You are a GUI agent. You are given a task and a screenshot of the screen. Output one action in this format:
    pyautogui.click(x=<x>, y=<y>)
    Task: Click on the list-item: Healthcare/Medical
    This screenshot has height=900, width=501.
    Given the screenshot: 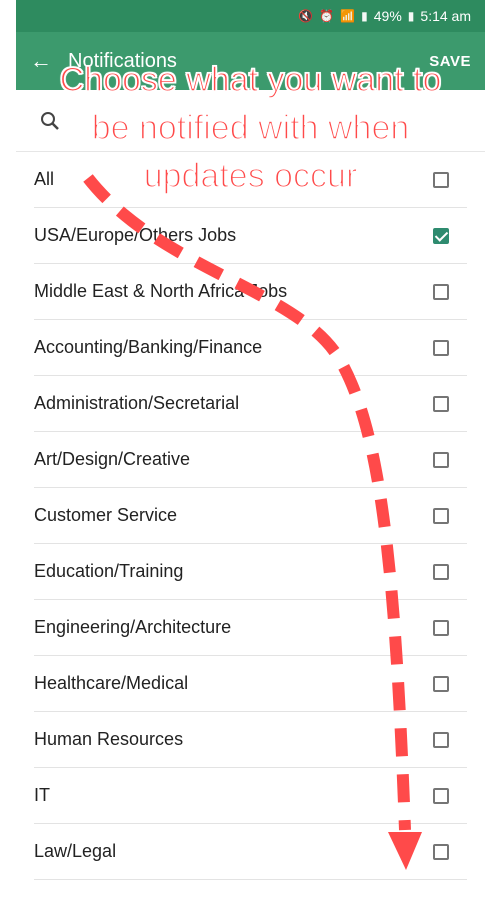 What is the action you would take?
    pyautogui.click(x=250, y=684)
    